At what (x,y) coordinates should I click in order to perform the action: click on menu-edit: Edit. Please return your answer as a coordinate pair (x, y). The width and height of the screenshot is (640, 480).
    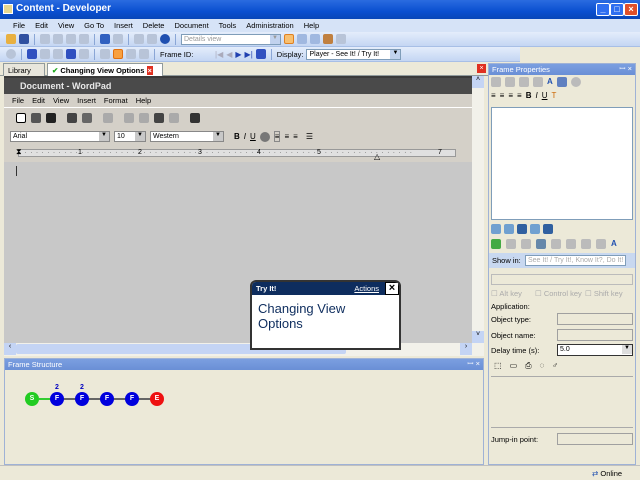
    Looking at the image, I should click on (41, 25).